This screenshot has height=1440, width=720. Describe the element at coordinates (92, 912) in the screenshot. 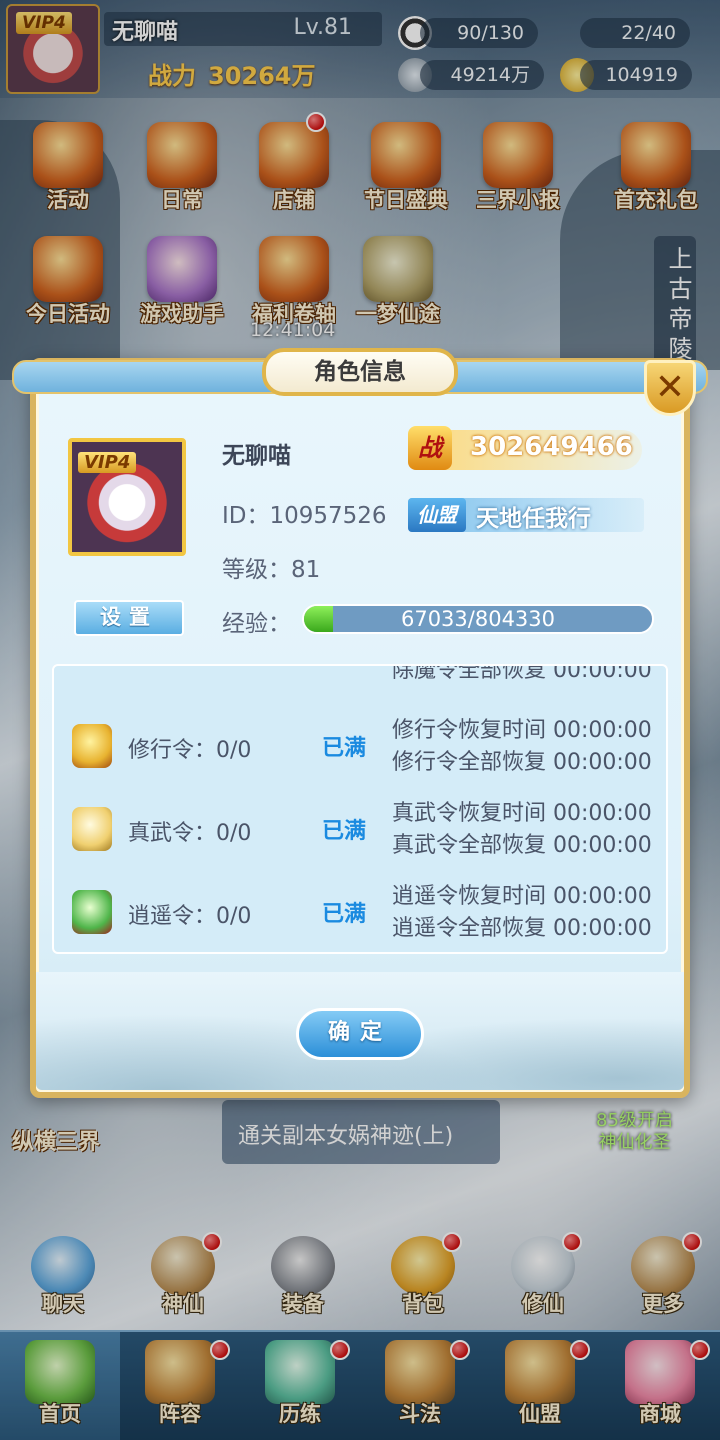

I see `xiaoyao-token-icon` at that location.